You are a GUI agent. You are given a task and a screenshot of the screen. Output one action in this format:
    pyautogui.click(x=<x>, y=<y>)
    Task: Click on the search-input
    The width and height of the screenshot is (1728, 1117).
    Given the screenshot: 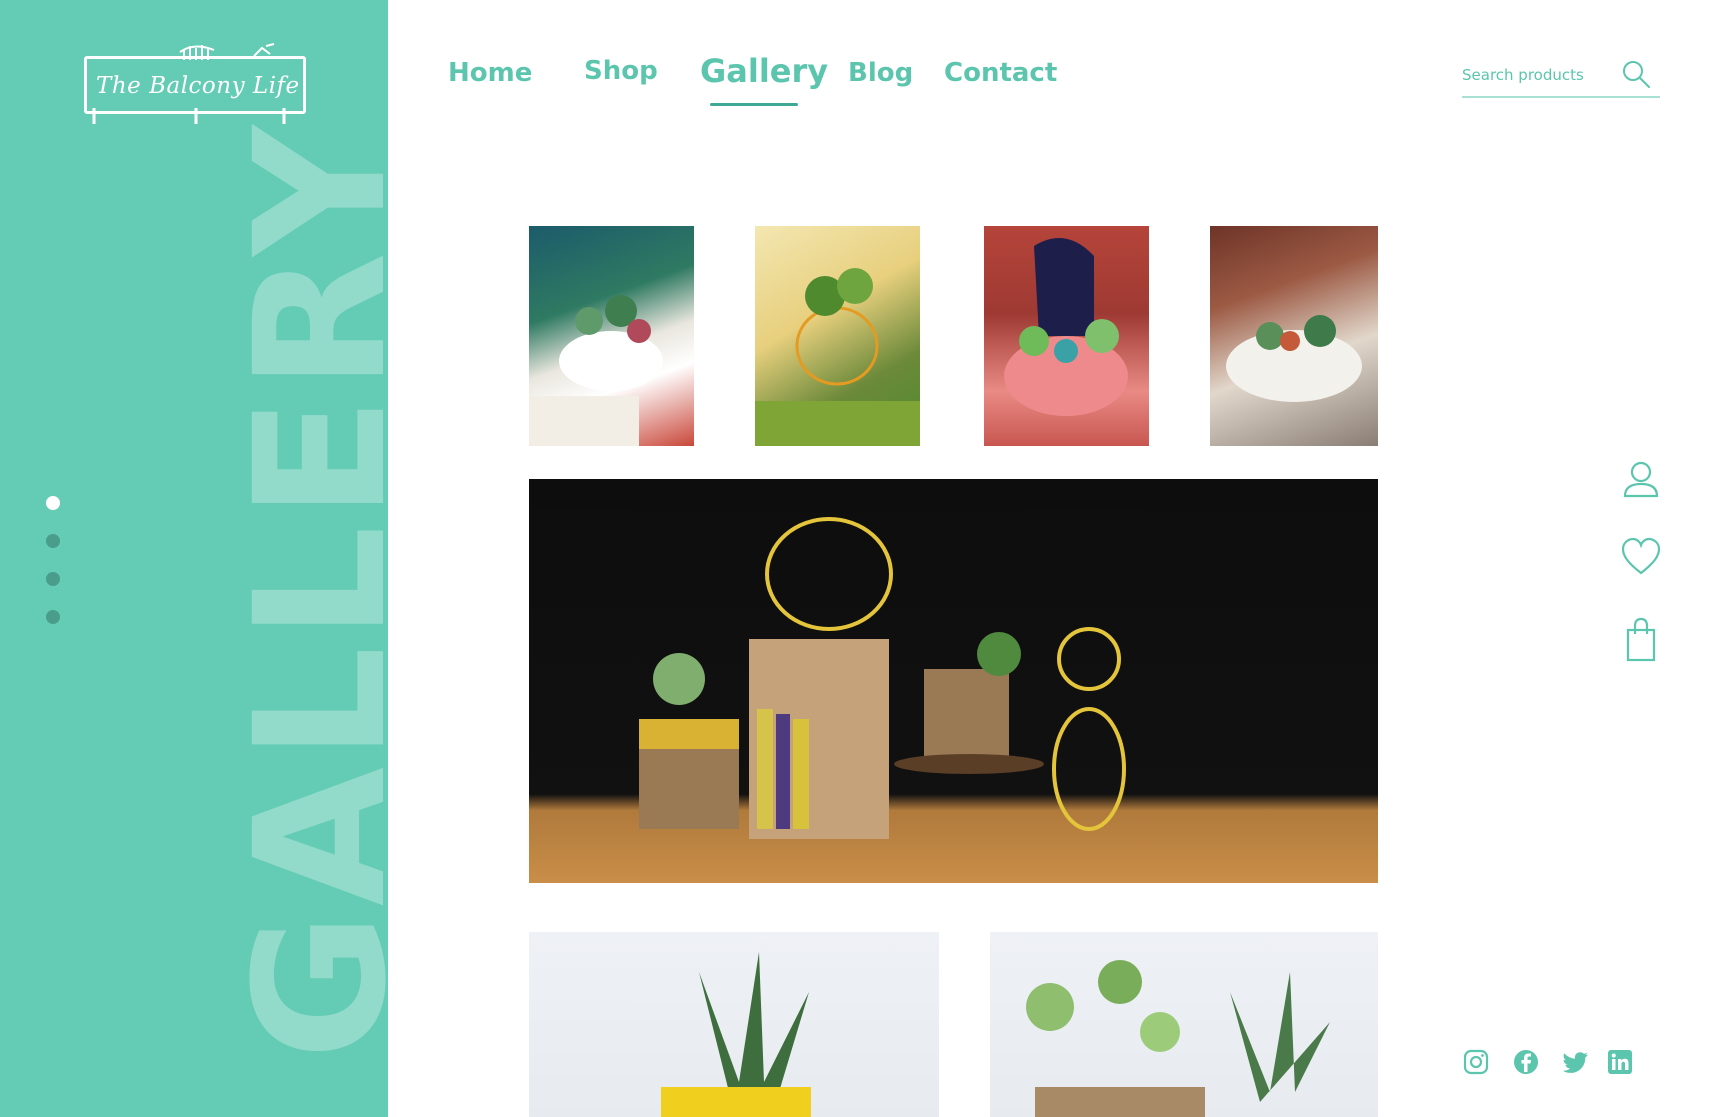 What is the action you would take?
    pyautogui.click(x=1537, y=75)
    